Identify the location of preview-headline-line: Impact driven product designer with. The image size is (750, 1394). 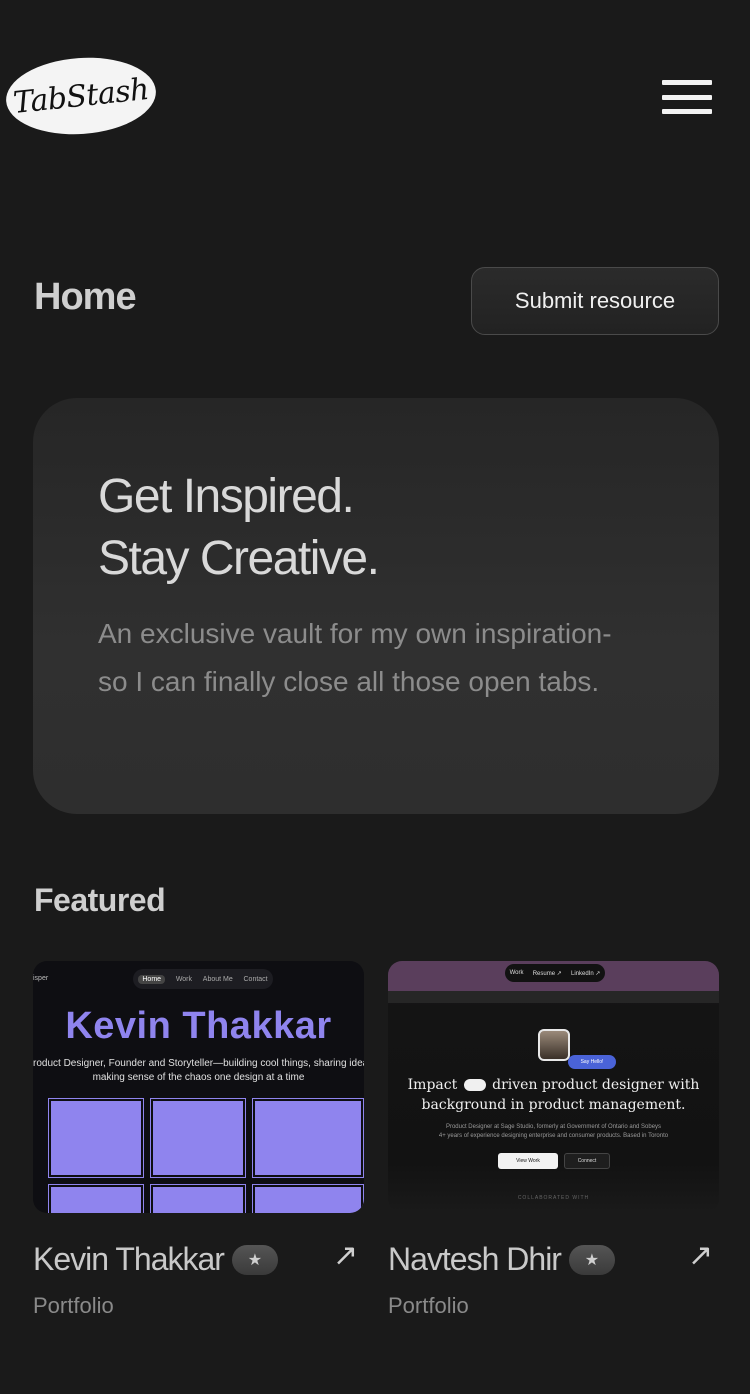
(553, 1085).